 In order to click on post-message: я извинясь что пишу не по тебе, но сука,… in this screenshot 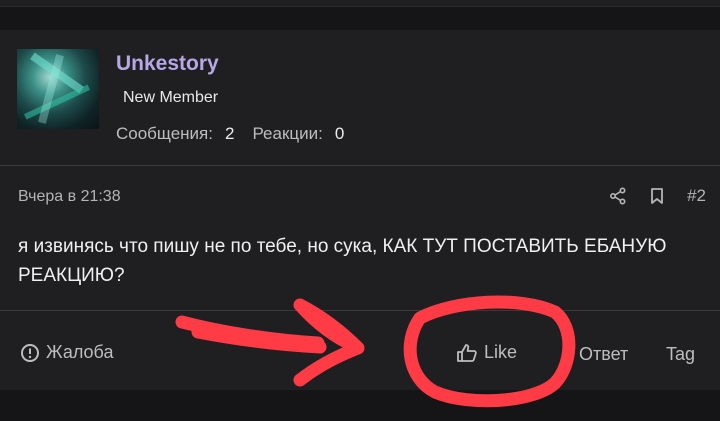, I will do `click(342, 261)`.